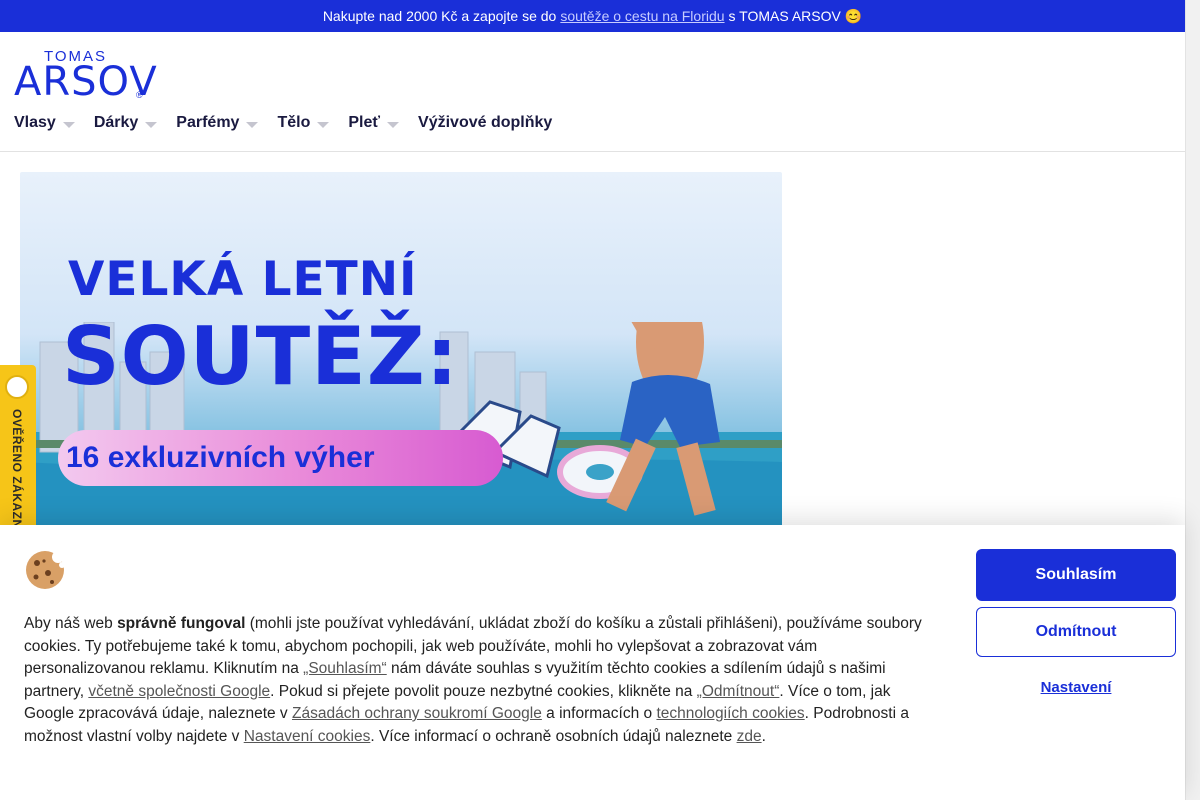  Describe the element at coordinates (345, 668) in the screenshot. I see `agree-link: „Souhlasím“` at that location.